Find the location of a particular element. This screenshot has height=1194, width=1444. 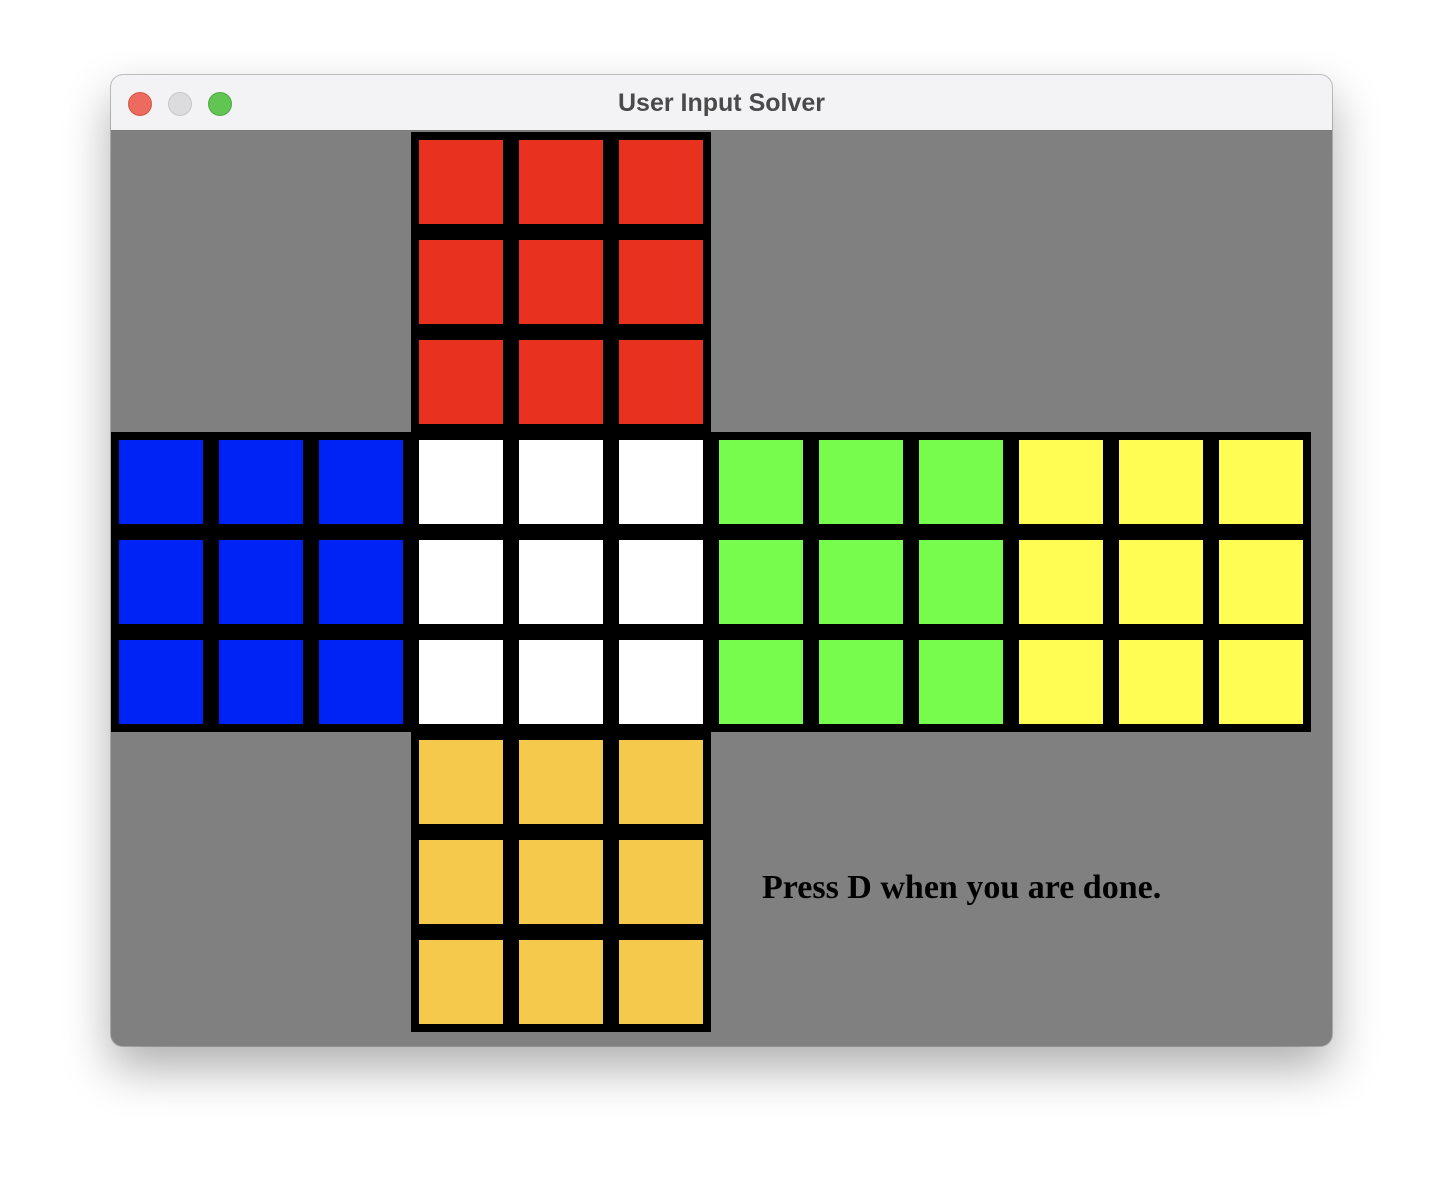

instruction-text: Press D when you are done. is located at coordinates (962, 887).